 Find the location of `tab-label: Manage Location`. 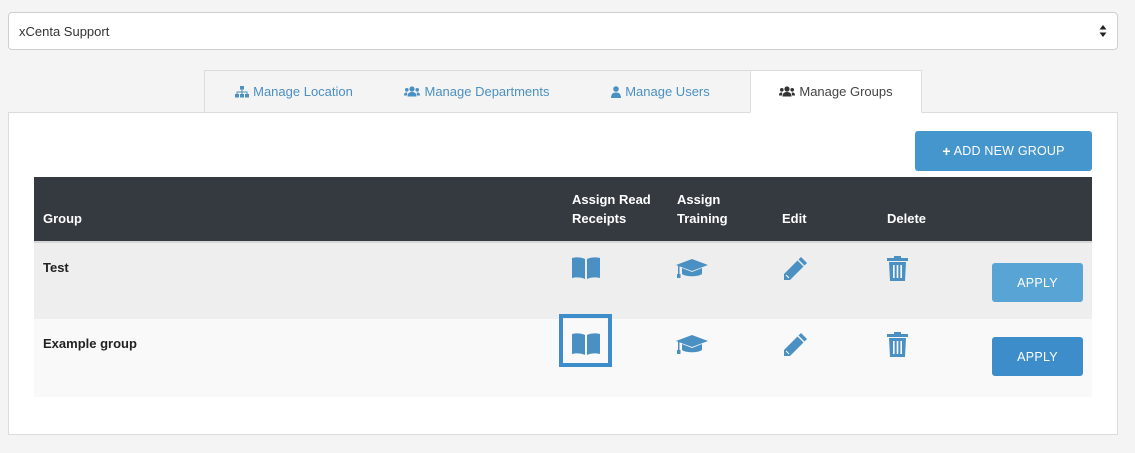

tab-label: Manage Location is located at coordinates (303, 91).